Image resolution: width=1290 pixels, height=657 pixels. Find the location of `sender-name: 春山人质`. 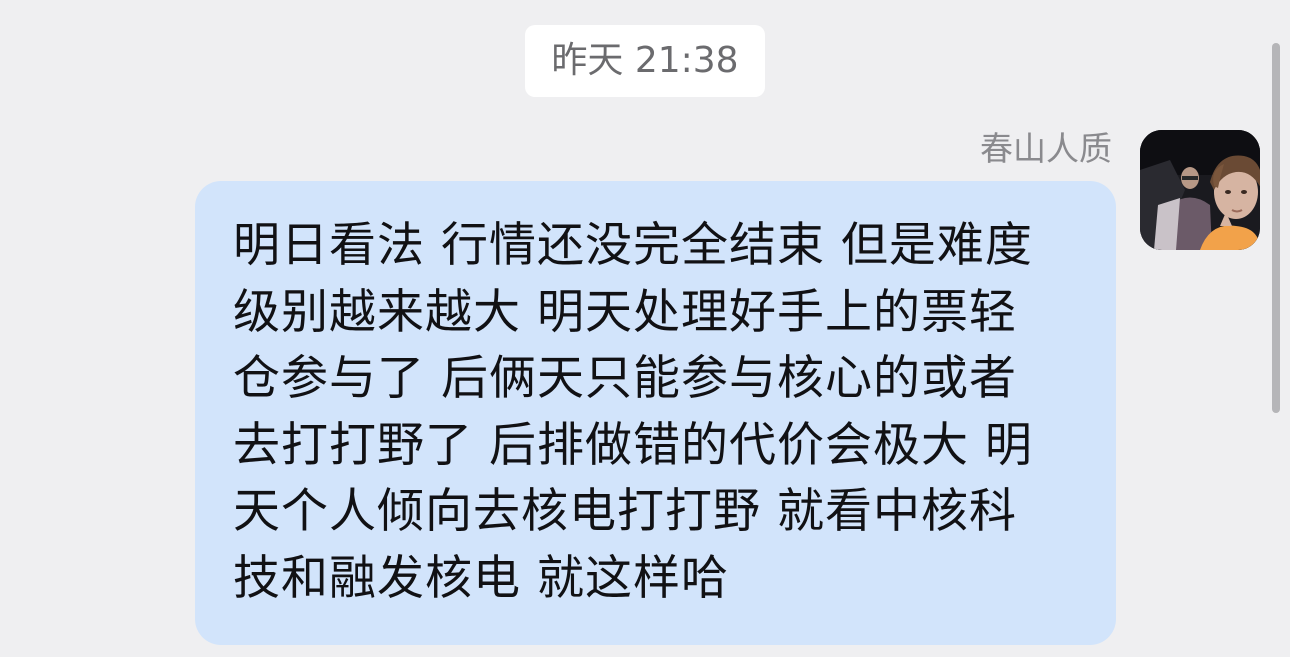

sender-name: 春山人质 is located at coordinates (1046, 148).